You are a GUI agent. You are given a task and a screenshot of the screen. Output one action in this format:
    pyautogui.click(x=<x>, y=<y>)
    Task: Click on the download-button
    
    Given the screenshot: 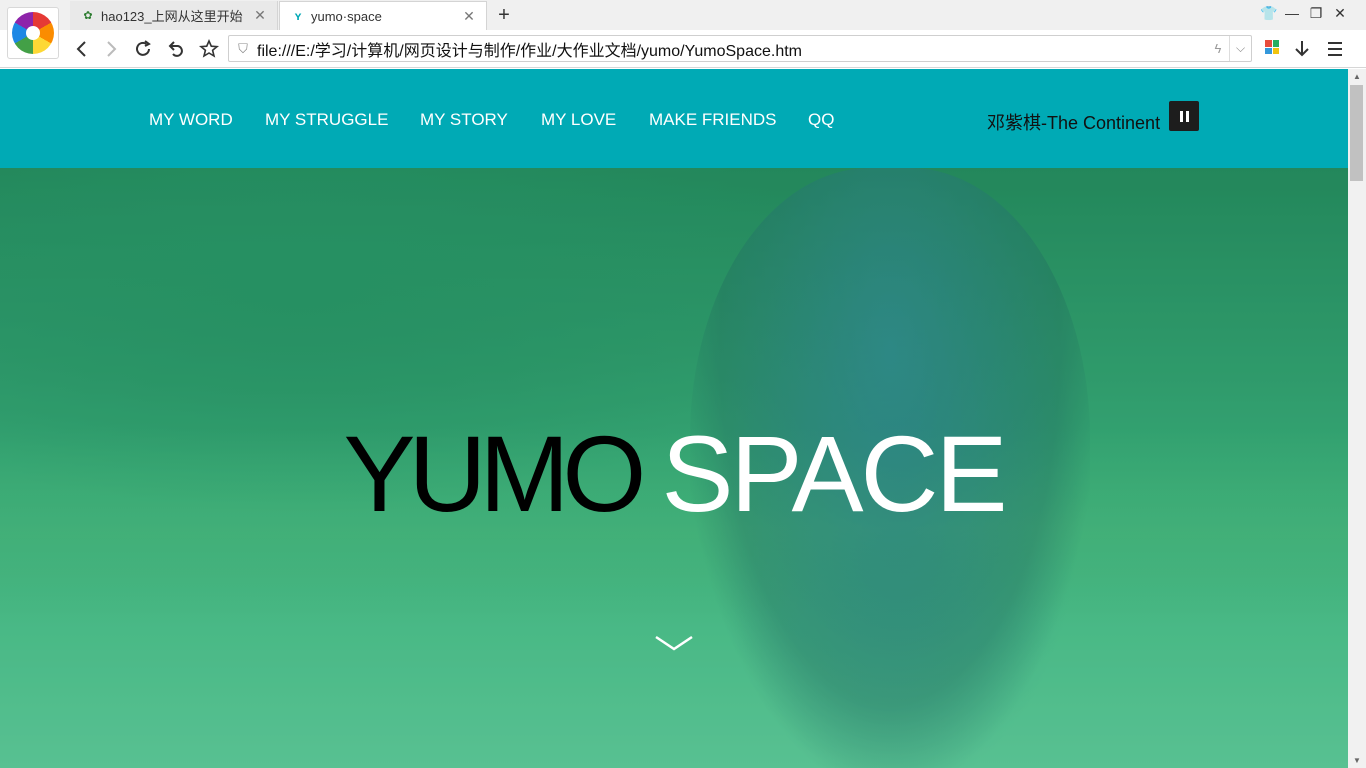 What is the action you would take?
    pyautogui.click(x=1302, y=49)
    